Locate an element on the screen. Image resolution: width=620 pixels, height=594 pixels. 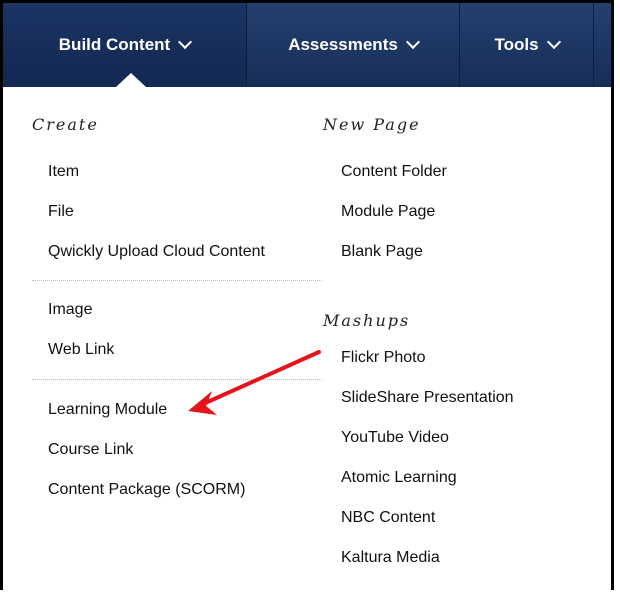
annotation-arrow-icon is located at coordinates (254, 382).